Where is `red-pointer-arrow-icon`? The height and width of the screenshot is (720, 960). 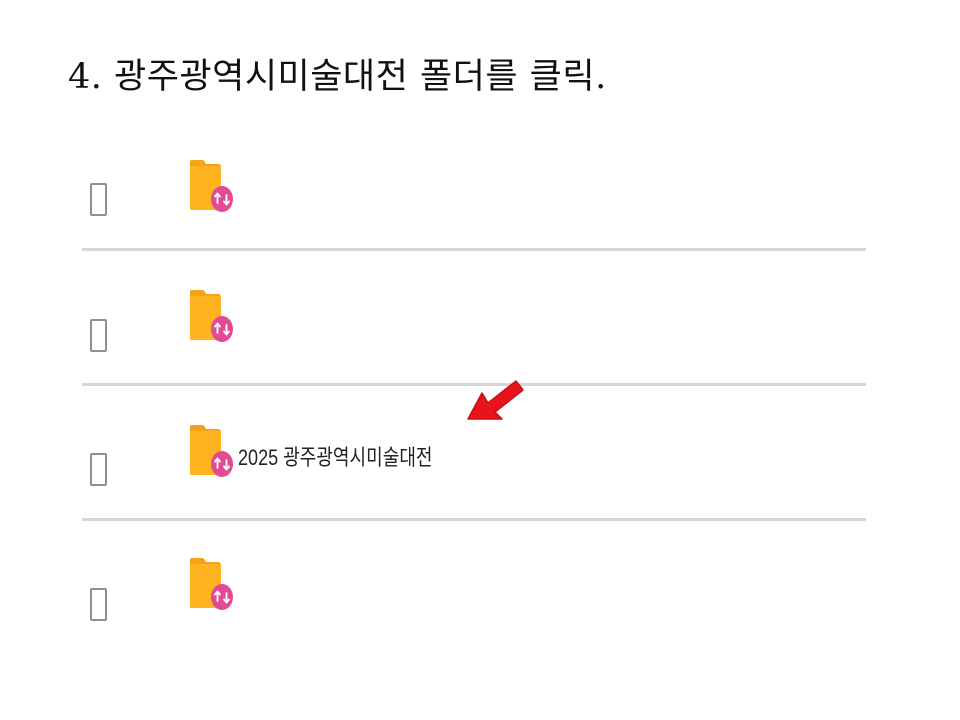
red-pointer-arrow-icon is located at coordinates (495, 400).